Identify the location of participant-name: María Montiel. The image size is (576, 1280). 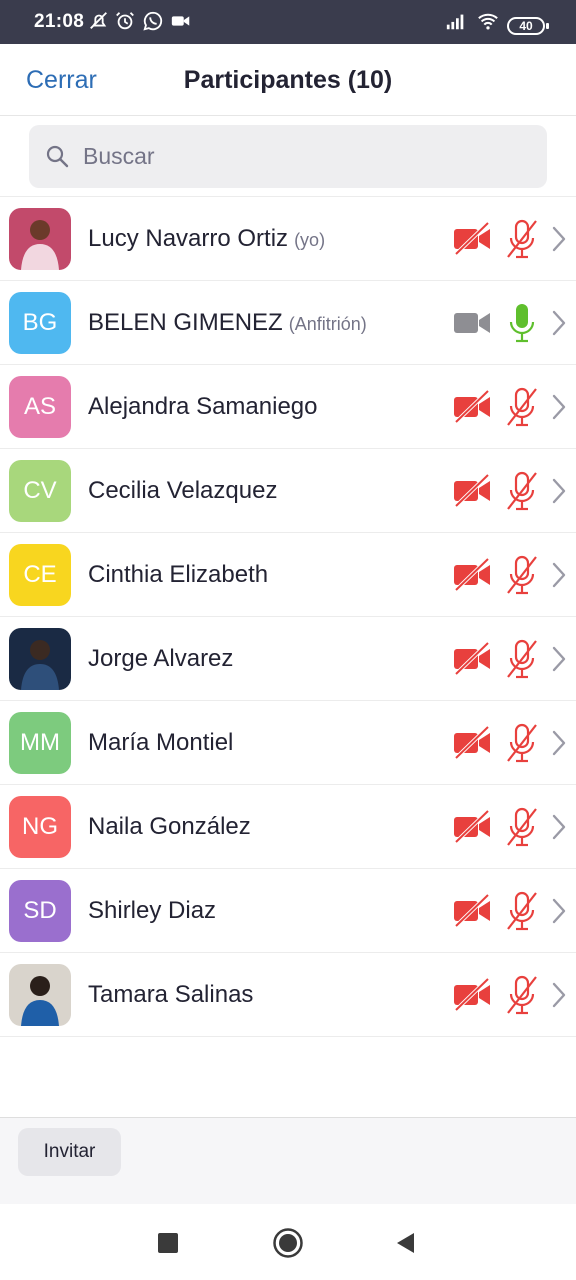
(161, 742).